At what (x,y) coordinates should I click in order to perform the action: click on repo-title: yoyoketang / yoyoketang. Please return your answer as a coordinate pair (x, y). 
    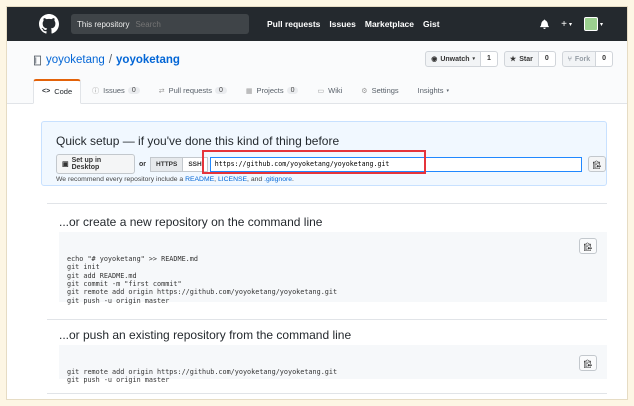
    Looking at the image, I should click on (106, 60).